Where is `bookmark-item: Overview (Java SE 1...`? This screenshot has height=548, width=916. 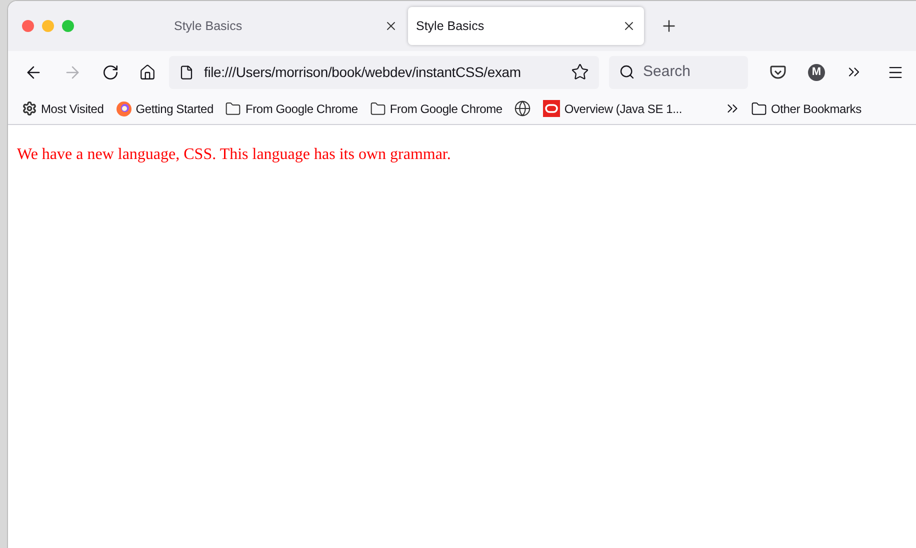 bookmark-item: Overview (Java SE 1... is located at coordinates (612, 109).